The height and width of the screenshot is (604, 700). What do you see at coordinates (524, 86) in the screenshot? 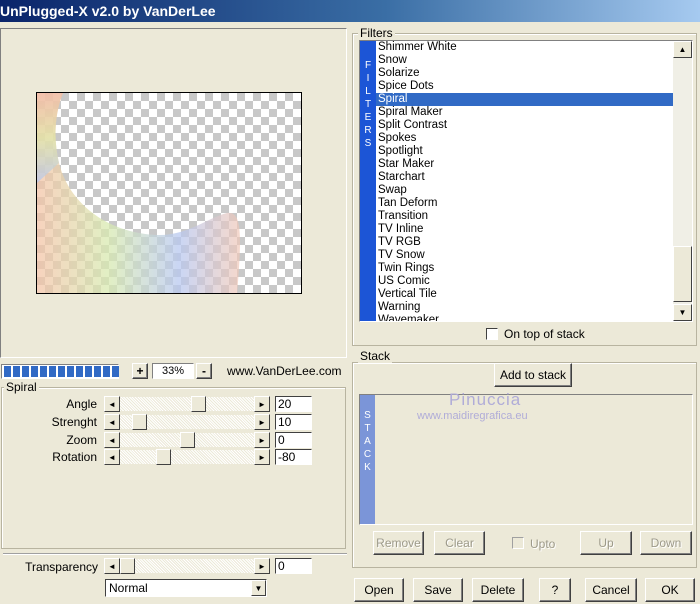
I see `filter-list-item: Spice Dots` at bounding box center [524, 86].